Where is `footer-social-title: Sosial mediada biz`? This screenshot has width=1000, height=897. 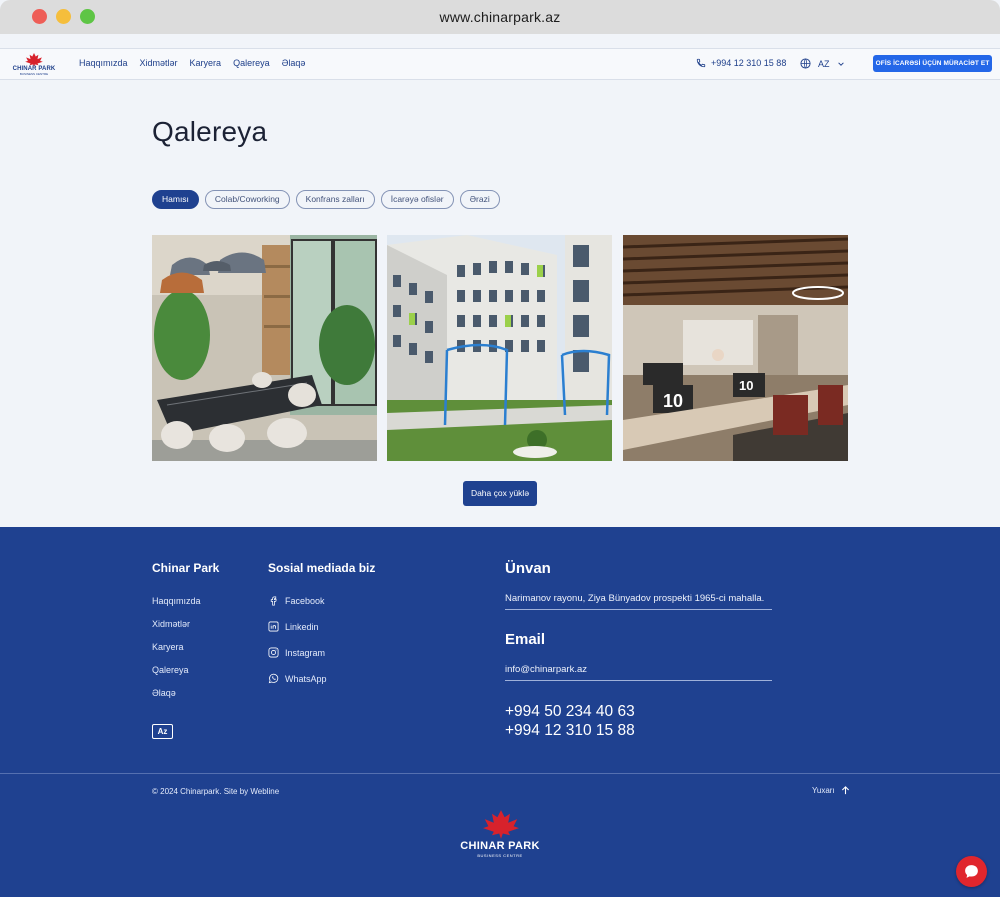
footer-social-title: Sosial mediada biz is located at coordinates (322, 568).